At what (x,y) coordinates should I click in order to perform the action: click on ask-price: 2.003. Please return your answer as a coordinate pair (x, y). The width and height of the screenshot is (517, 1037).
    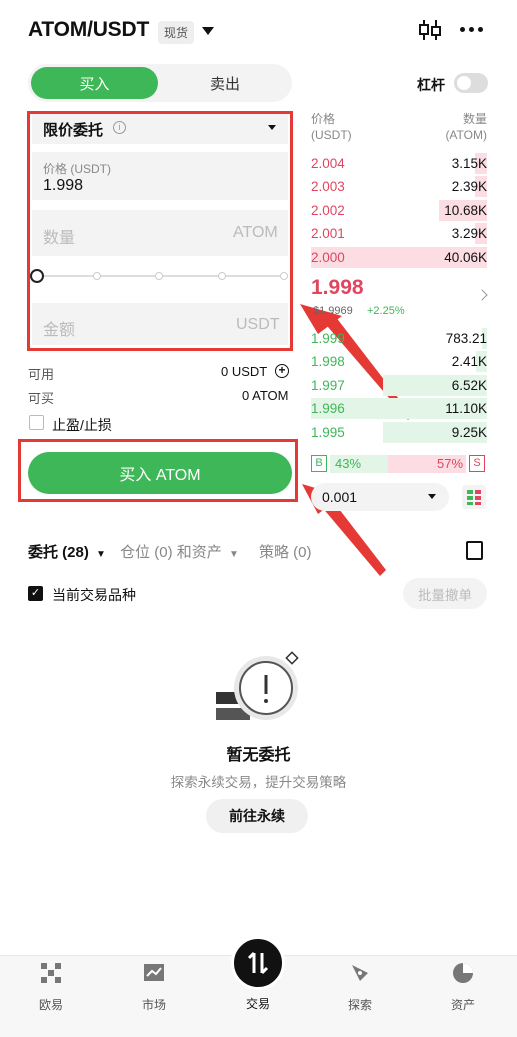
    Looking at the image, I should click on (328, 186).